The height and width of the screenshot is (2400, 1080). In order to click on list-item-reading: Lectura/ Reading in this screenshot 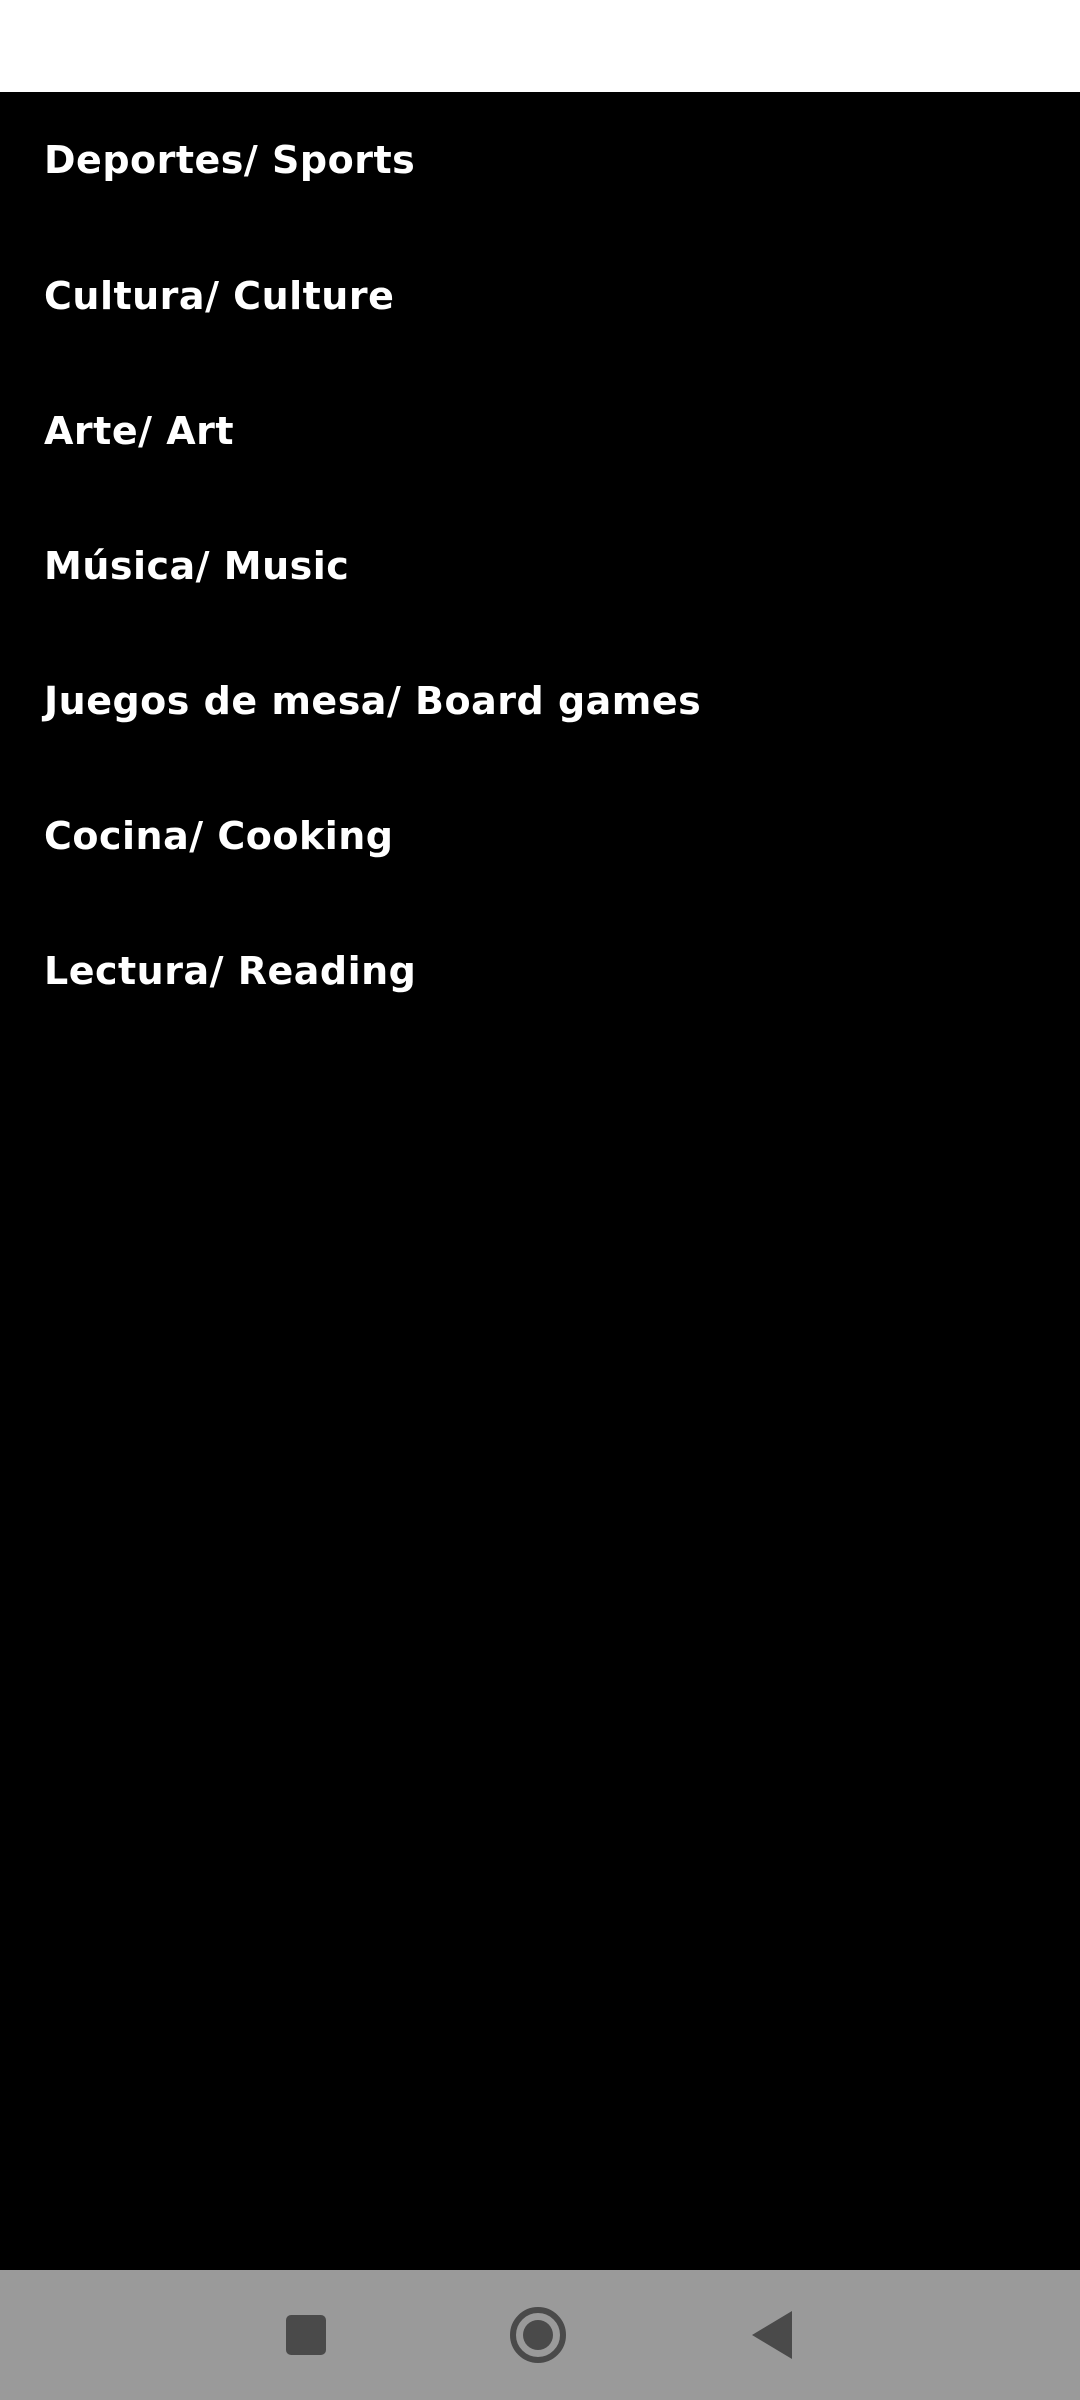, I will do `click(540, 970)`.